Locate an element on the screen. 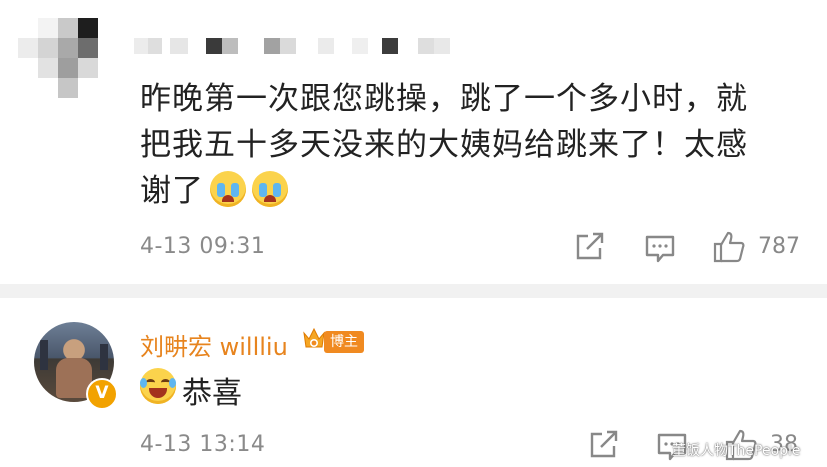  comment-time: 4-13 09:31 is located at coordinates (203, 246).